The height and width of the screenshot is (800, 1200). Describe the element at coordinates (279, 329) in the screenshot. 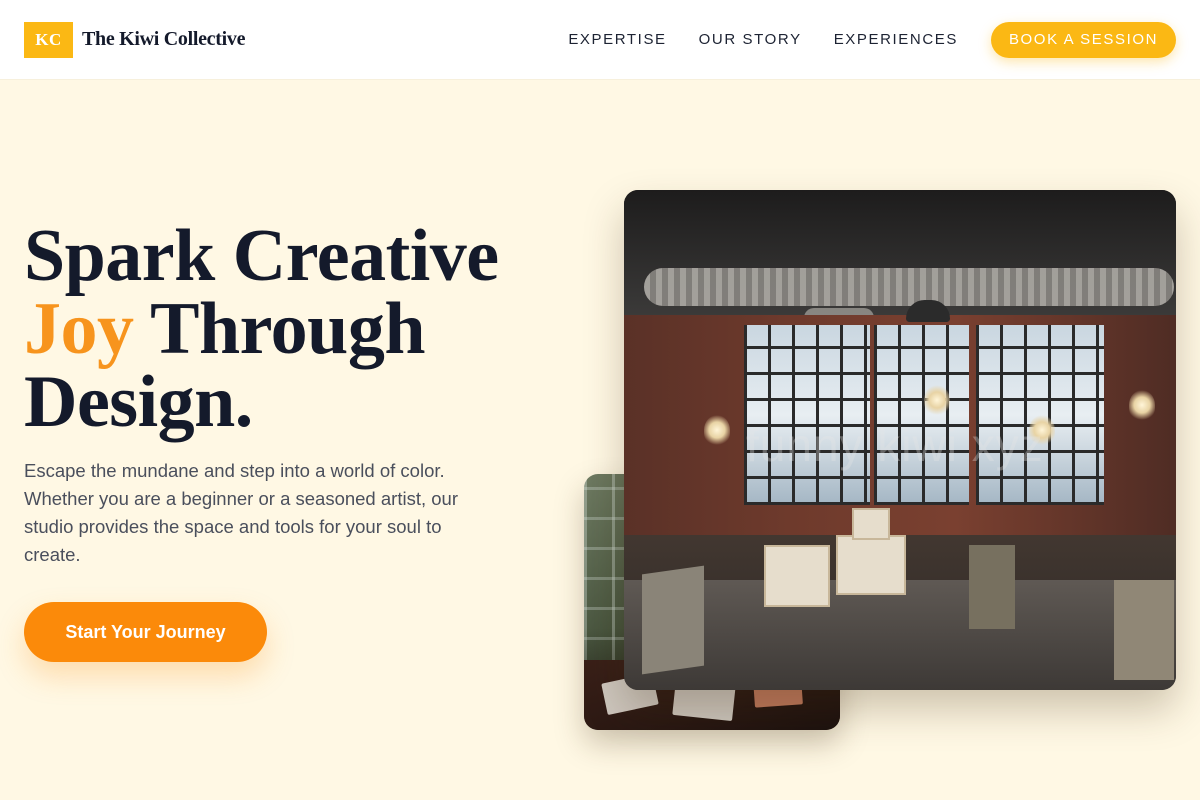

I see `hero-title-line2: Through` at that location.